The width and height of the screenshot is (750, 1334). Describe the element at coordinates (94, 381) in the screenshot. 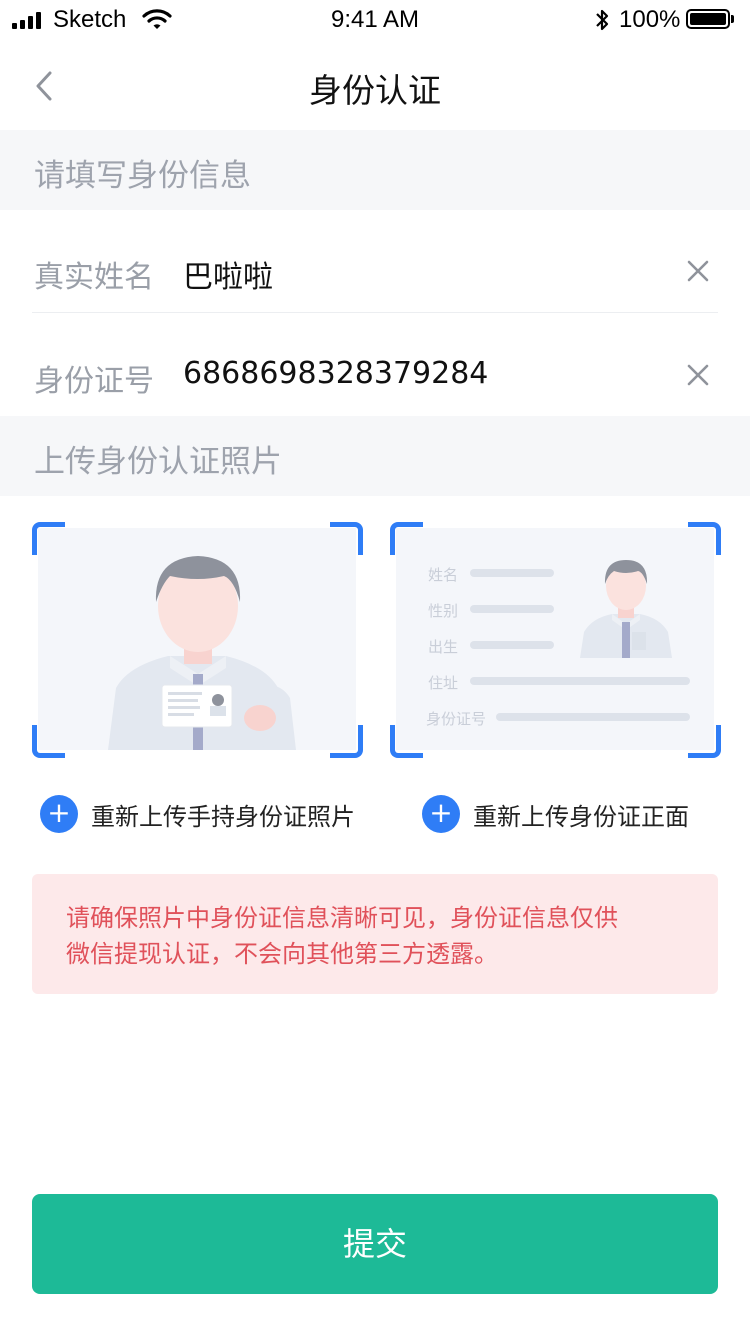

I see `id-number-label: 身份证号` at that location.